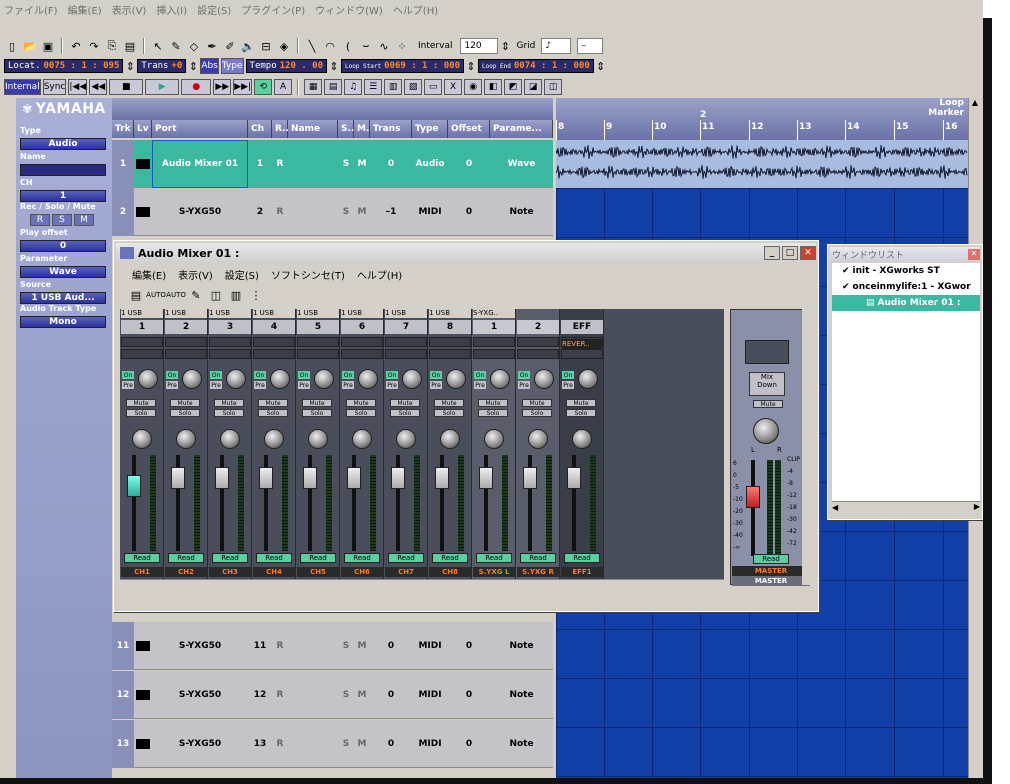  What do you see at coordinates (242, 274) in the screenshot?
I see `mixer-menu-item: 設定(S)` at bounding box center [242, 274].